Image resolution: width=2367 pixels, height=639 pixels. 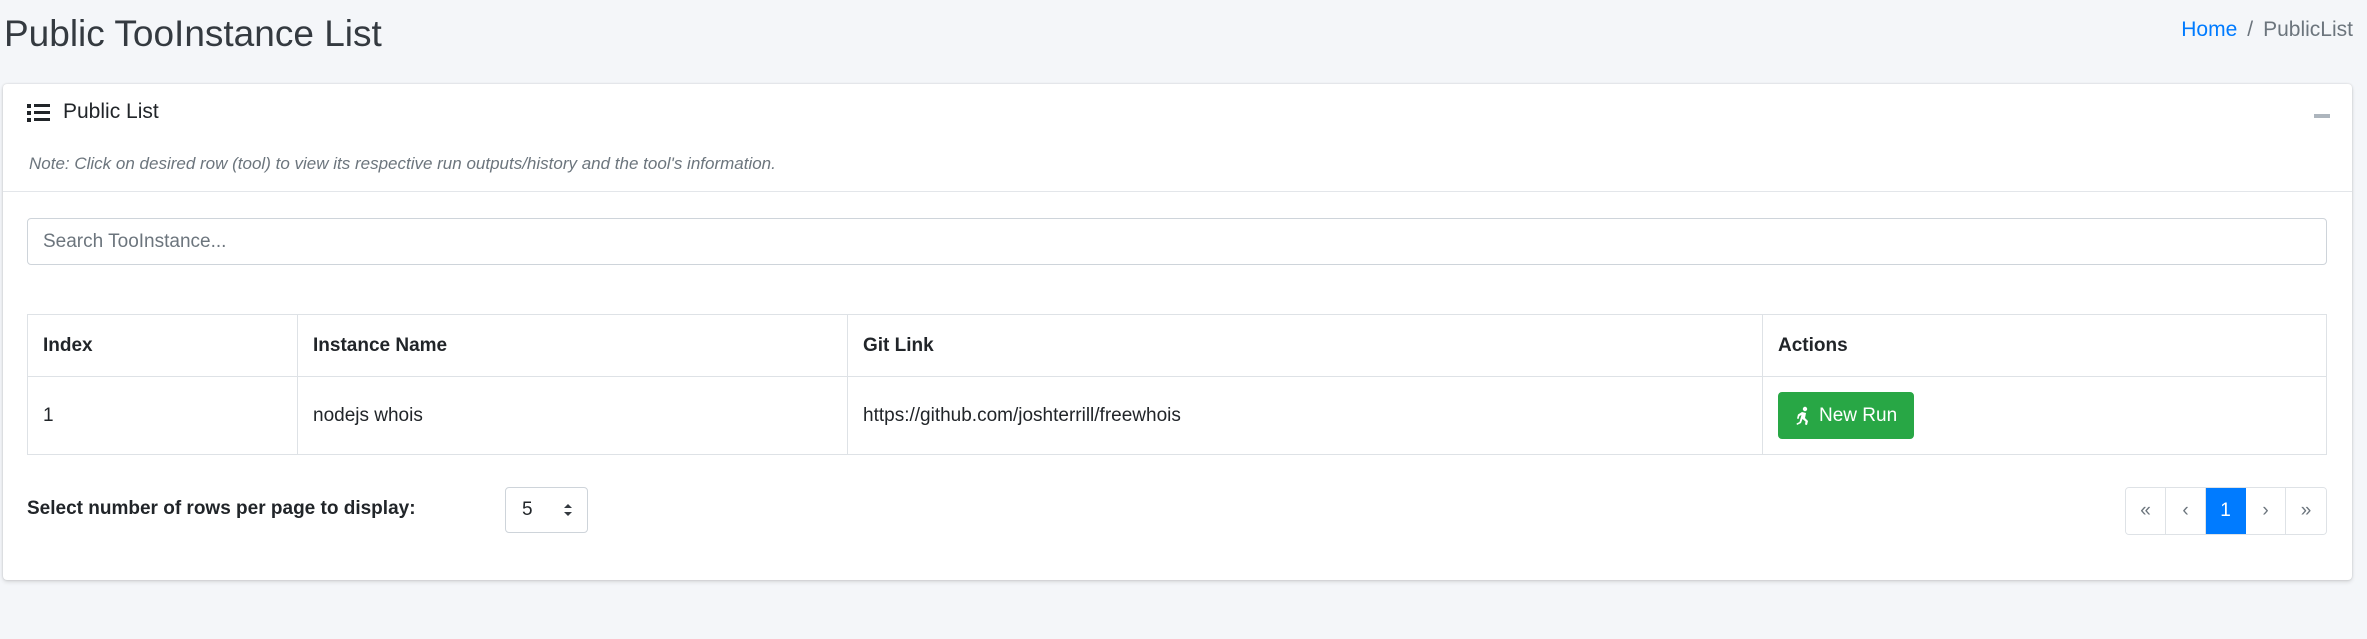 What do you see at coordinates (546, 510) in the screenshot?
I see `rows-per-page-select: 5` at bounding box center [546, 510].